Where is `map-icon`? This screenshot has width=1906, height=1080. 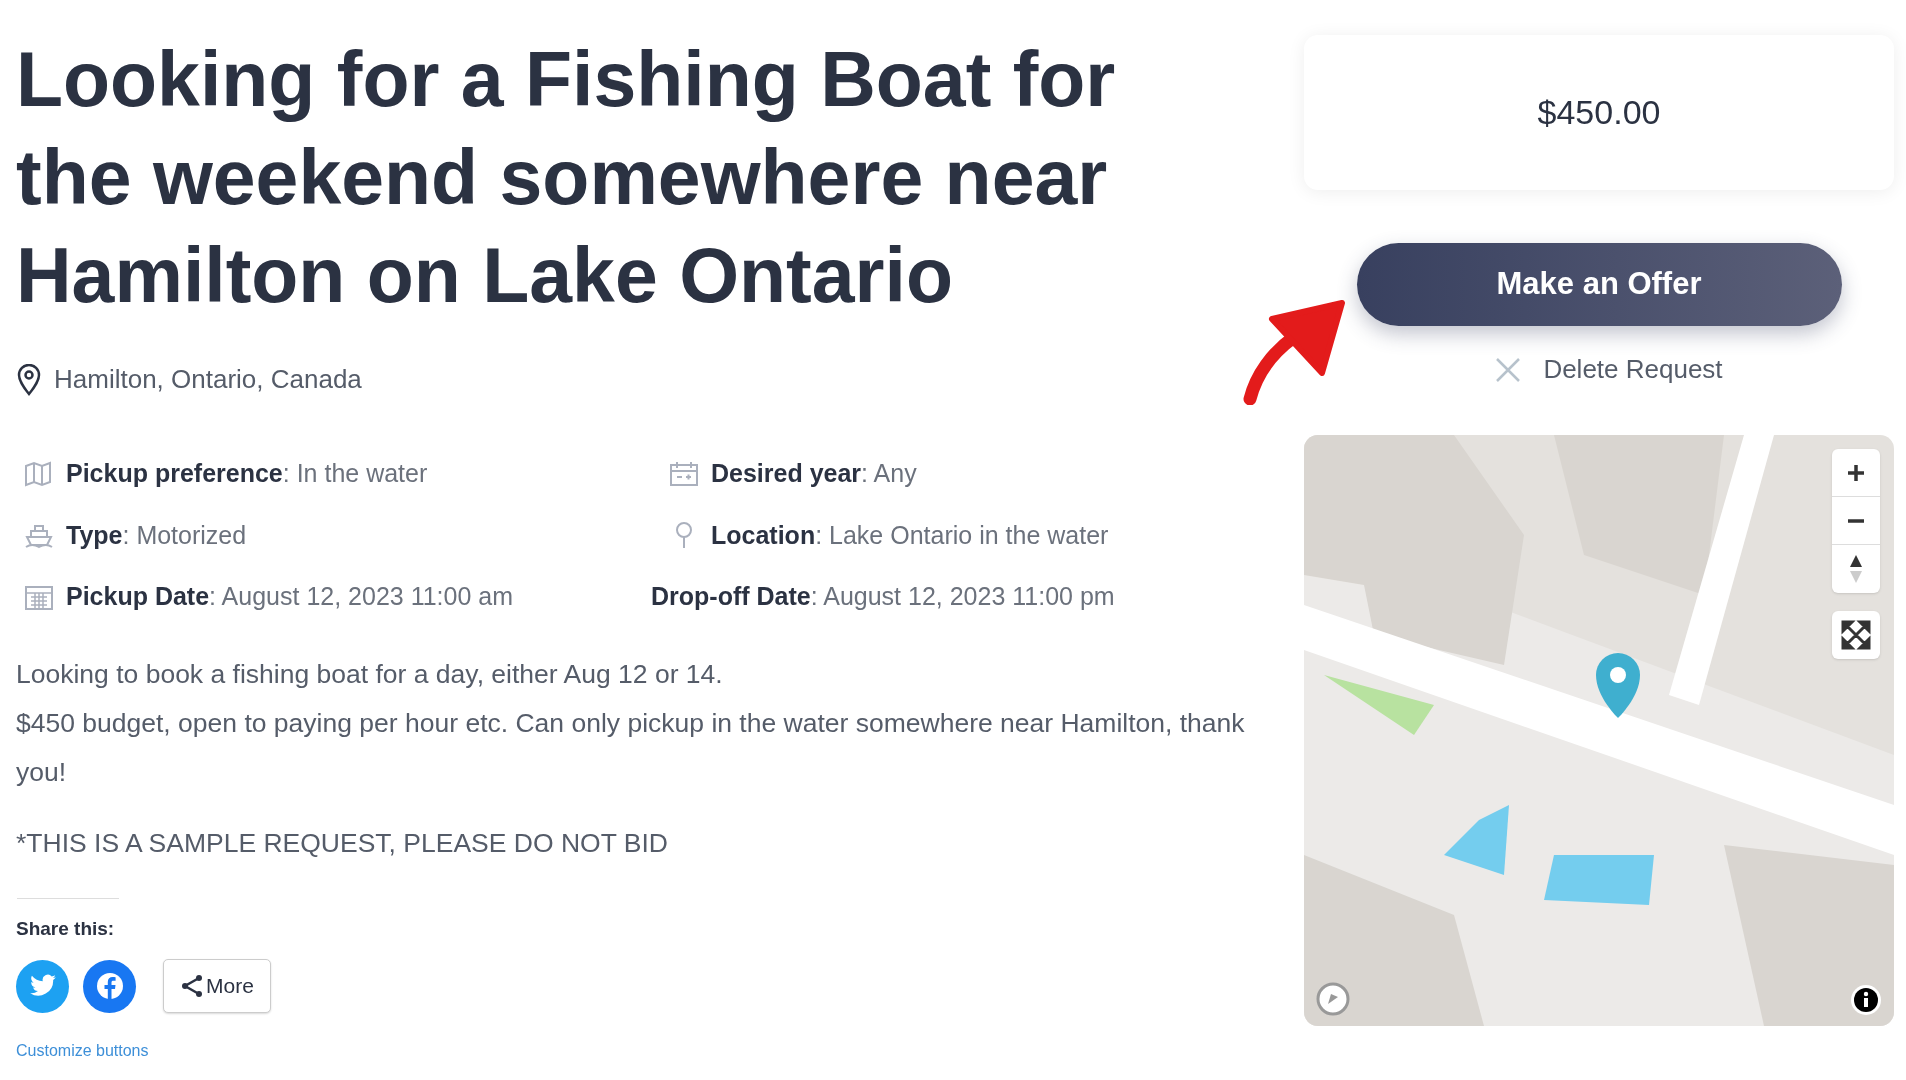 map-icon is located at coordinates (39, 473).